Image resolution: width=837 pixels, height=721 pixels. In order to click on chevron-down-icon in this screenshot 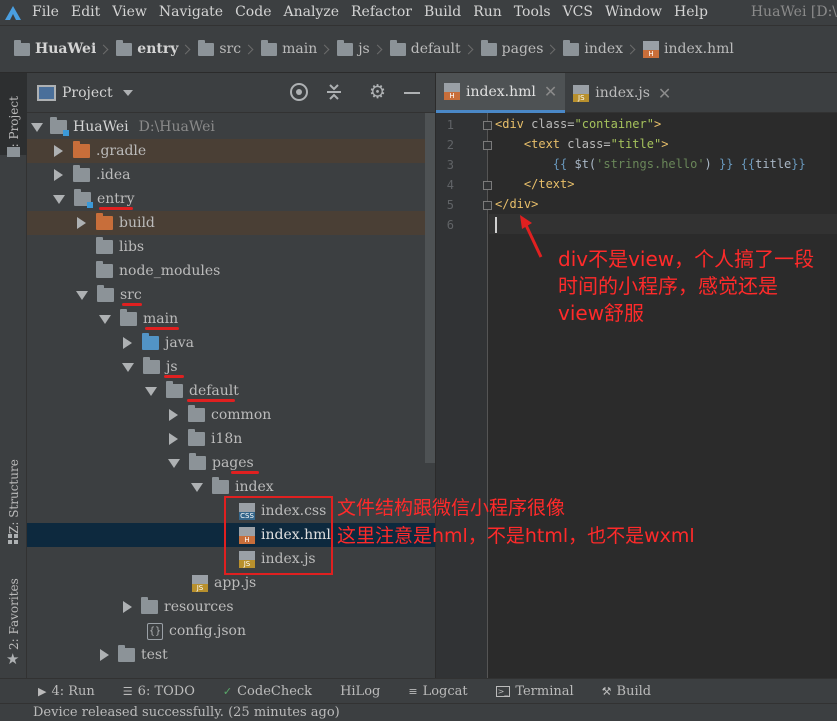, I will do `click(127, 92)`.